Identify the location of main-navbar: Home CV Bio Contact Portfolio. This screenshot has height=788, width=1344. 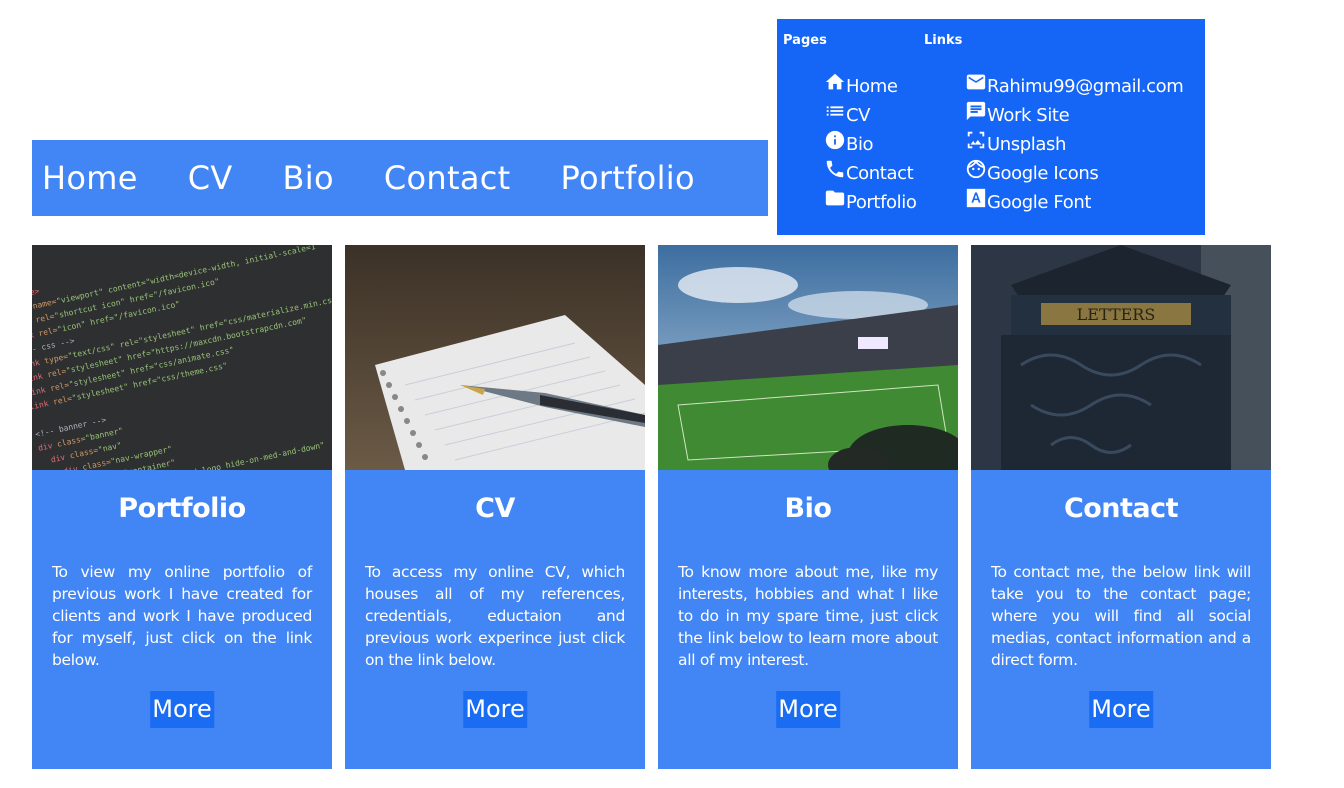
(400, 178).